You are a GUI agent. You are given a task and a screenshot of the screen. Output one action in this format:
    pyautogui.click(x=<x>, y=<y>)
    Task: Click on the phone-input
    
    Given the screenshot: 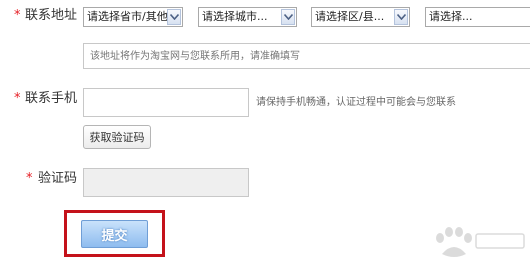 What is the action you would take?
    pyautogui.click(x=166, y=102)
    